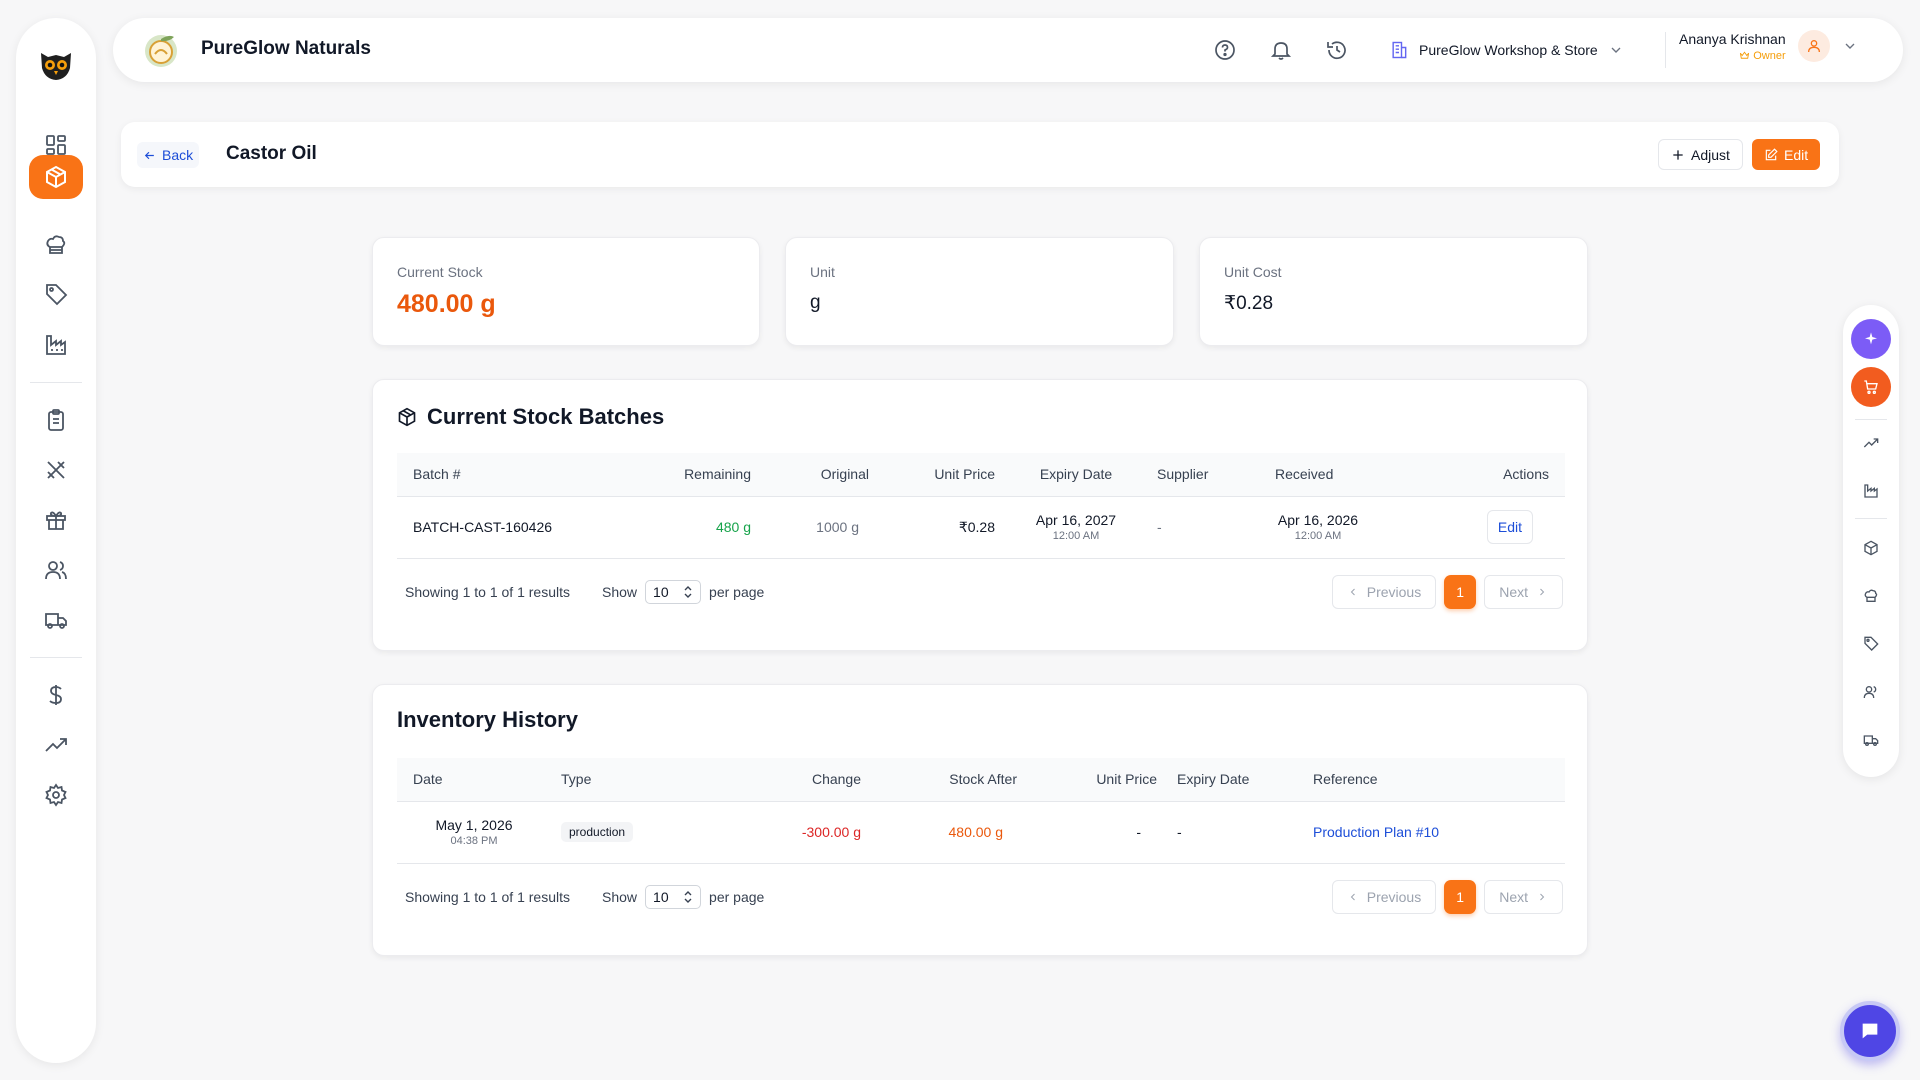 The height and width of the screenshot is (1080, 1920). I want to click on unit-cost-value: ₹0.28, so click(1249, 303).